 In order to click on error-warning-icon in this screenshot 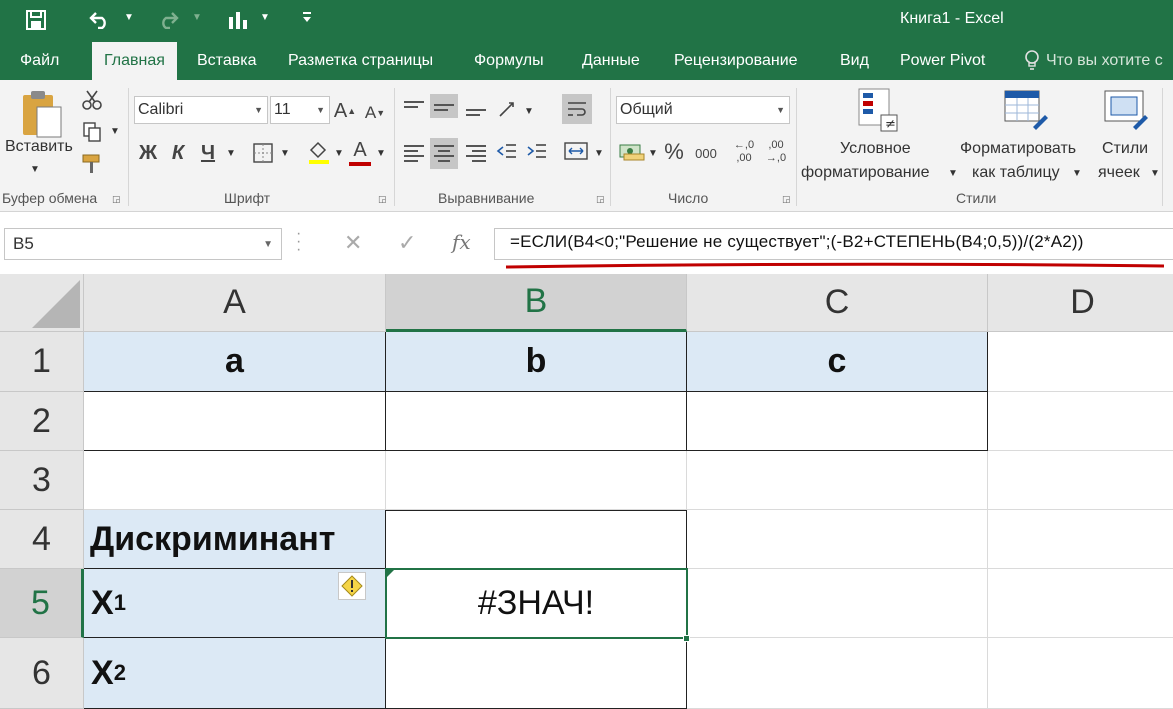, I will do `click(352, 586)`.